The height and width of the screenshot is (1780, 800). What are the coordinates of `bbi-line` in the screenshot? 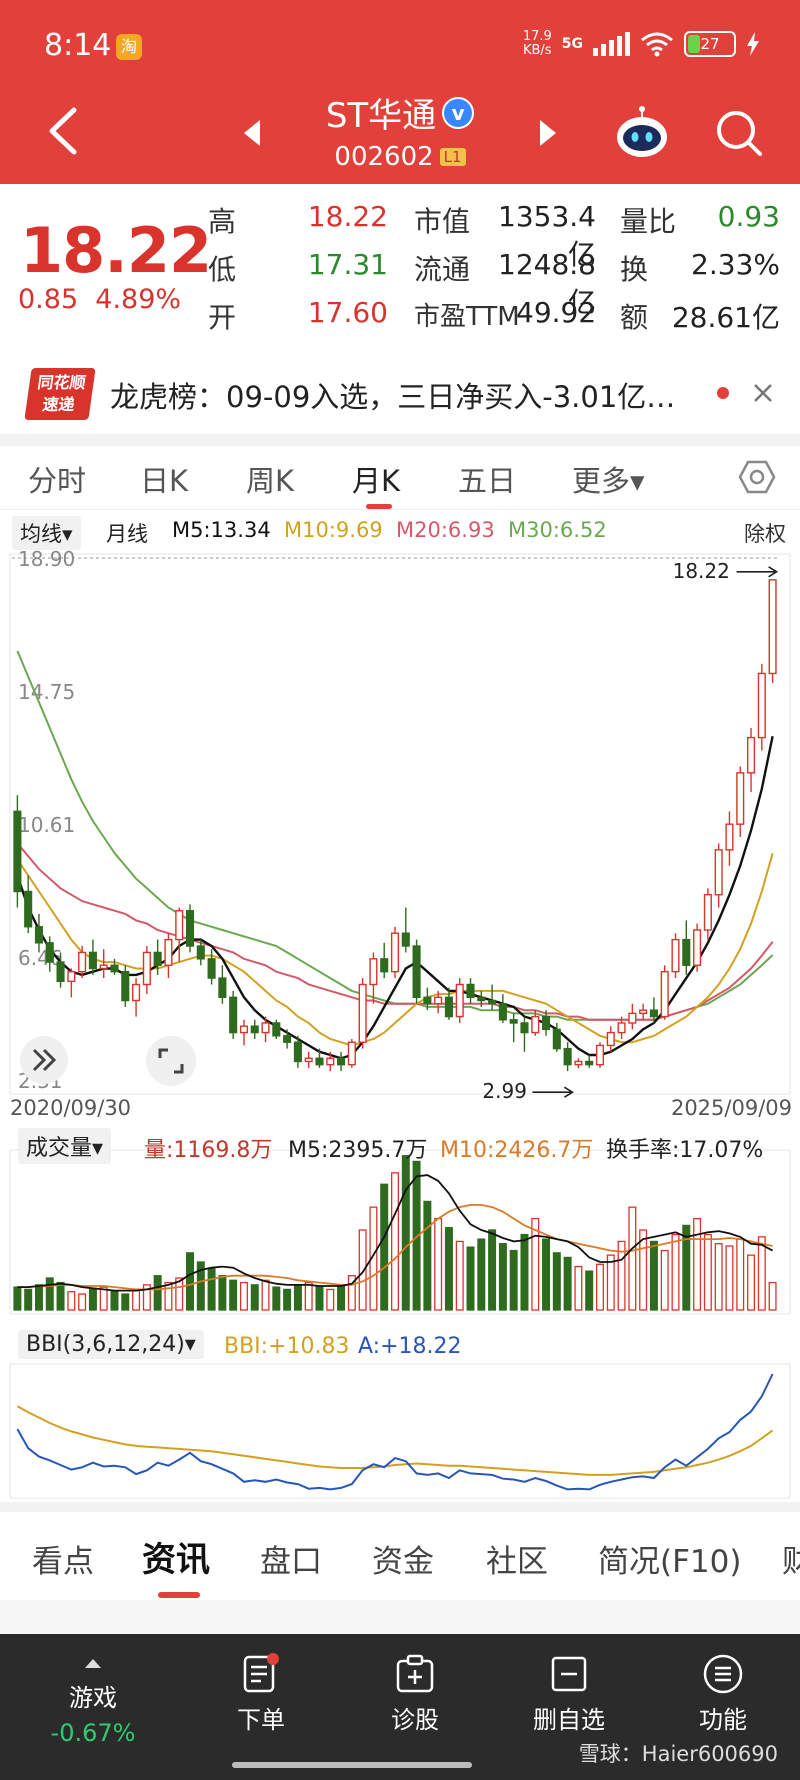 It's located at (395, 1440).